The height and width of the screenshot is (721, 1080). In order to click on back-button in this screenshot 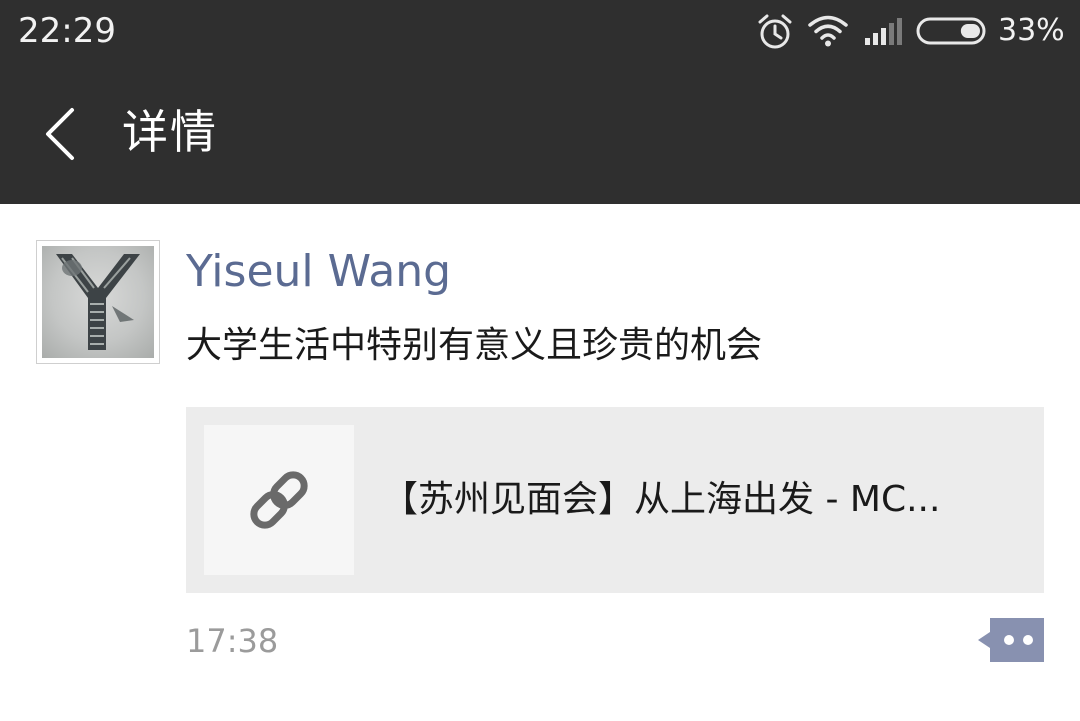, I will do `click(60, 134)`.